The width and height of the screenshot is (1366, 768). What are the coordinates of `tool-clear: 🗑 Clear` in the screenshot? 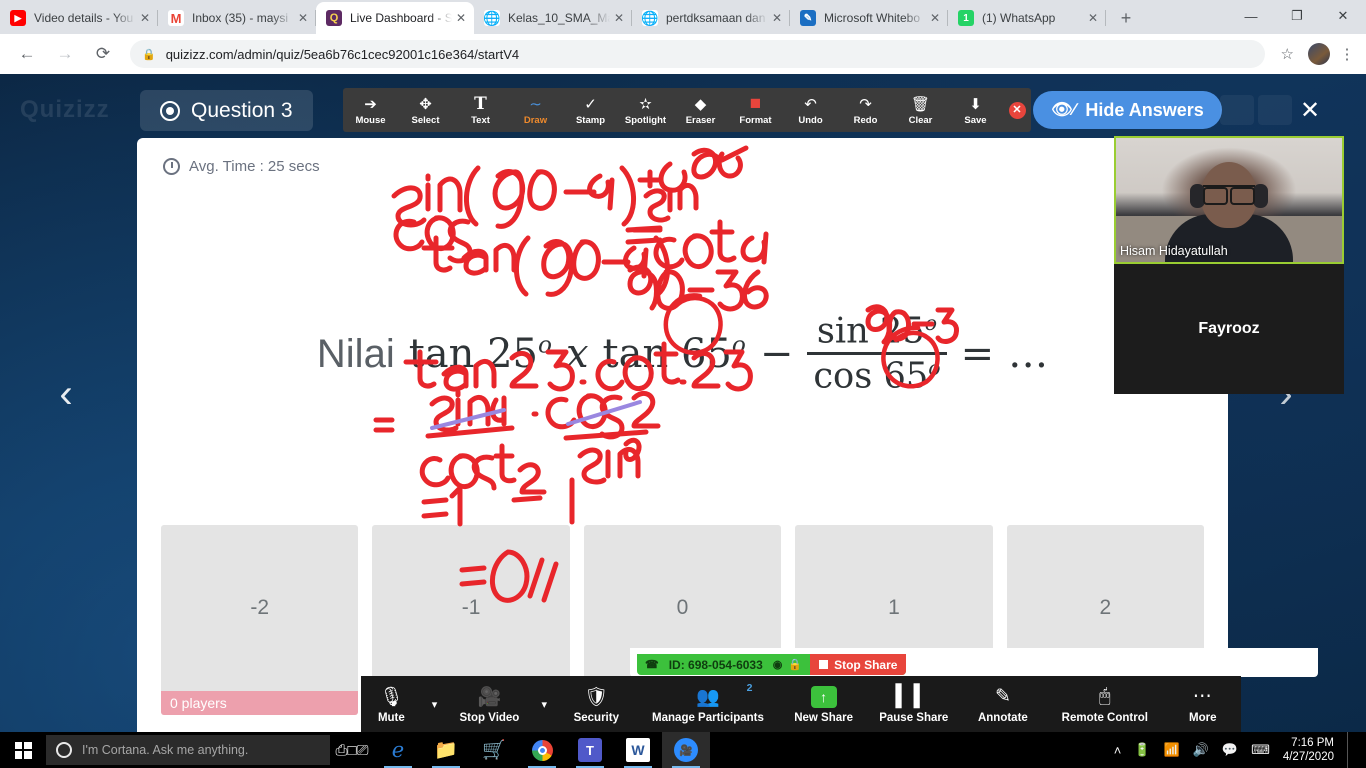 It's located at (920, 110).